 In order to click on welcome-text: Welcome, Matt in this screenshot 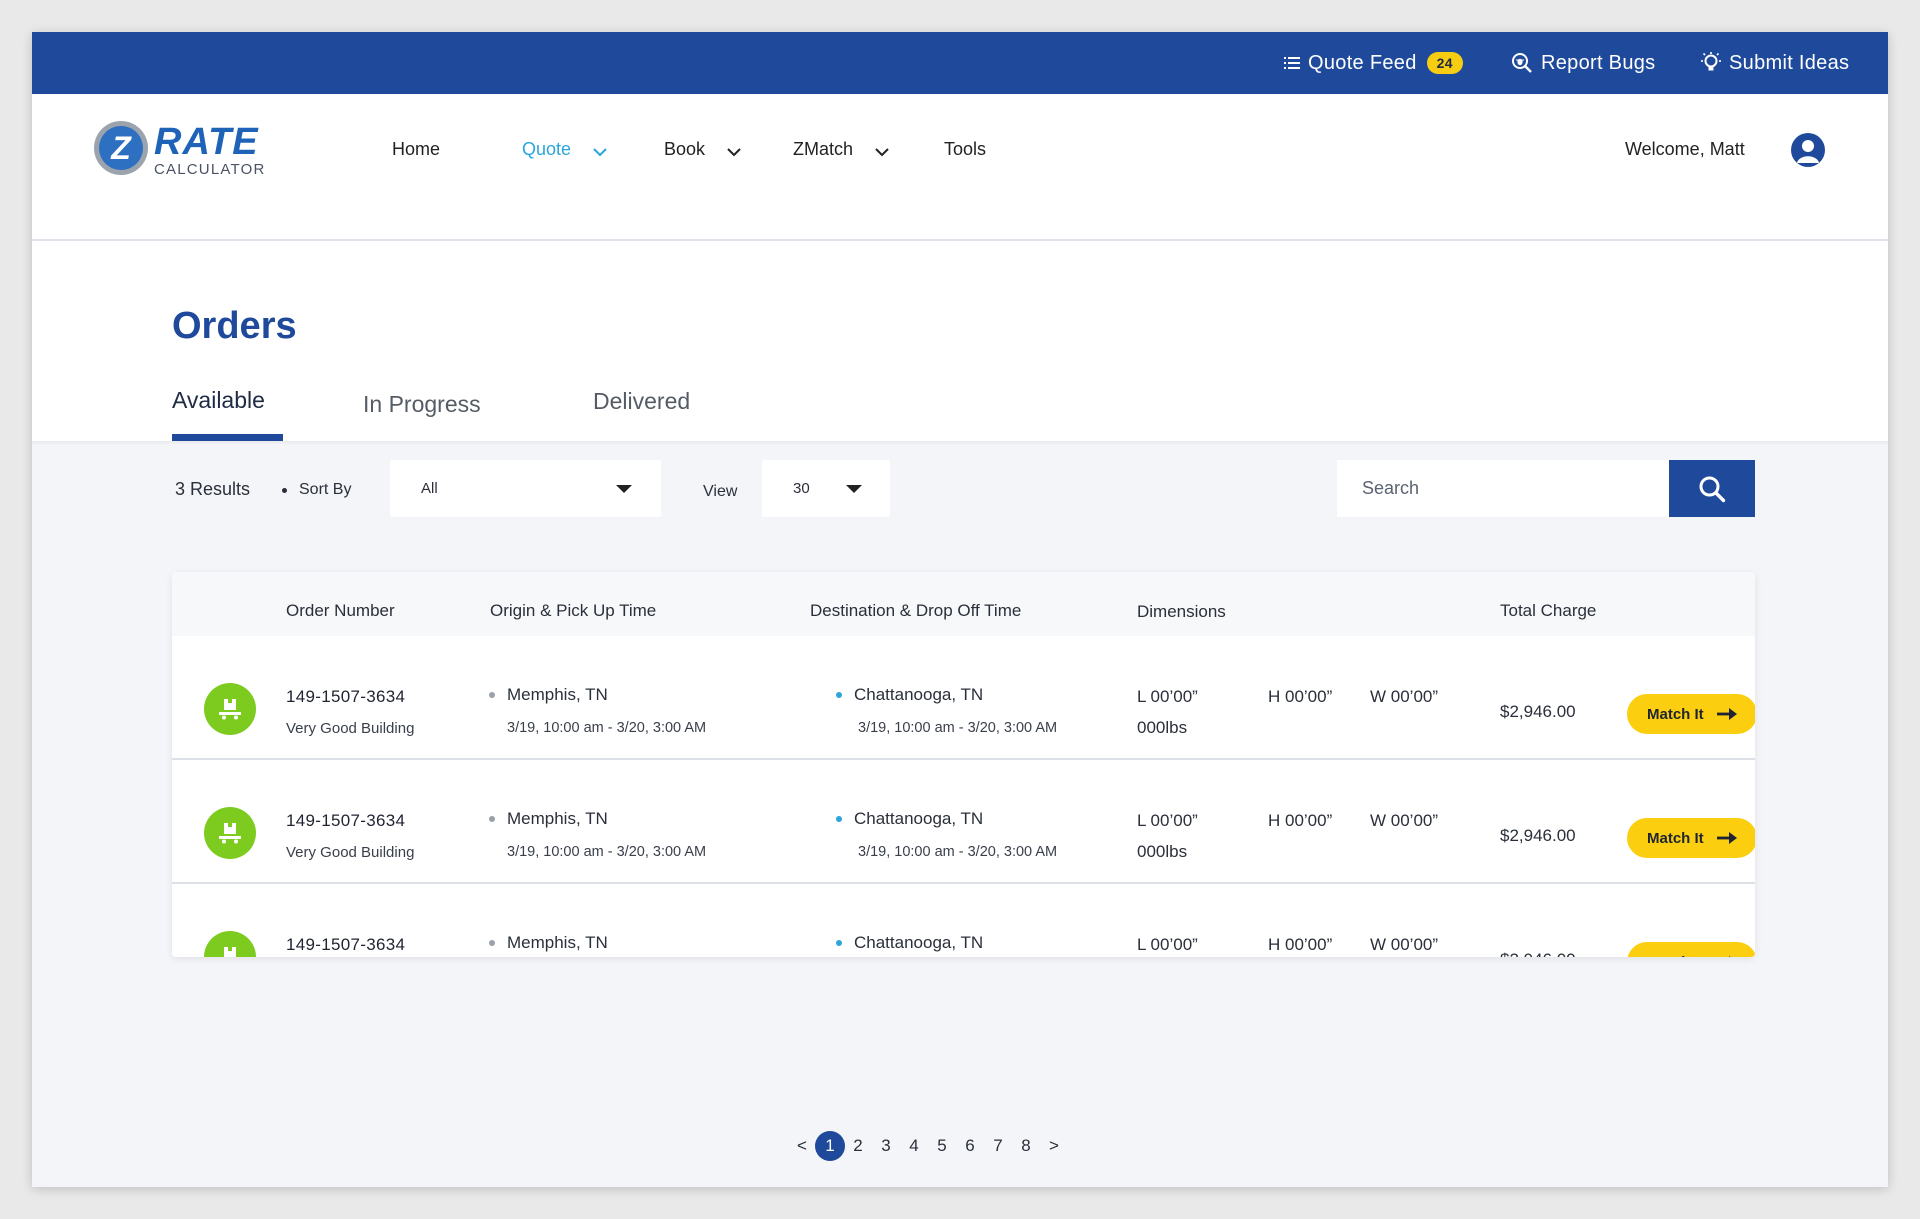, I will do `click(1685, 148)`.